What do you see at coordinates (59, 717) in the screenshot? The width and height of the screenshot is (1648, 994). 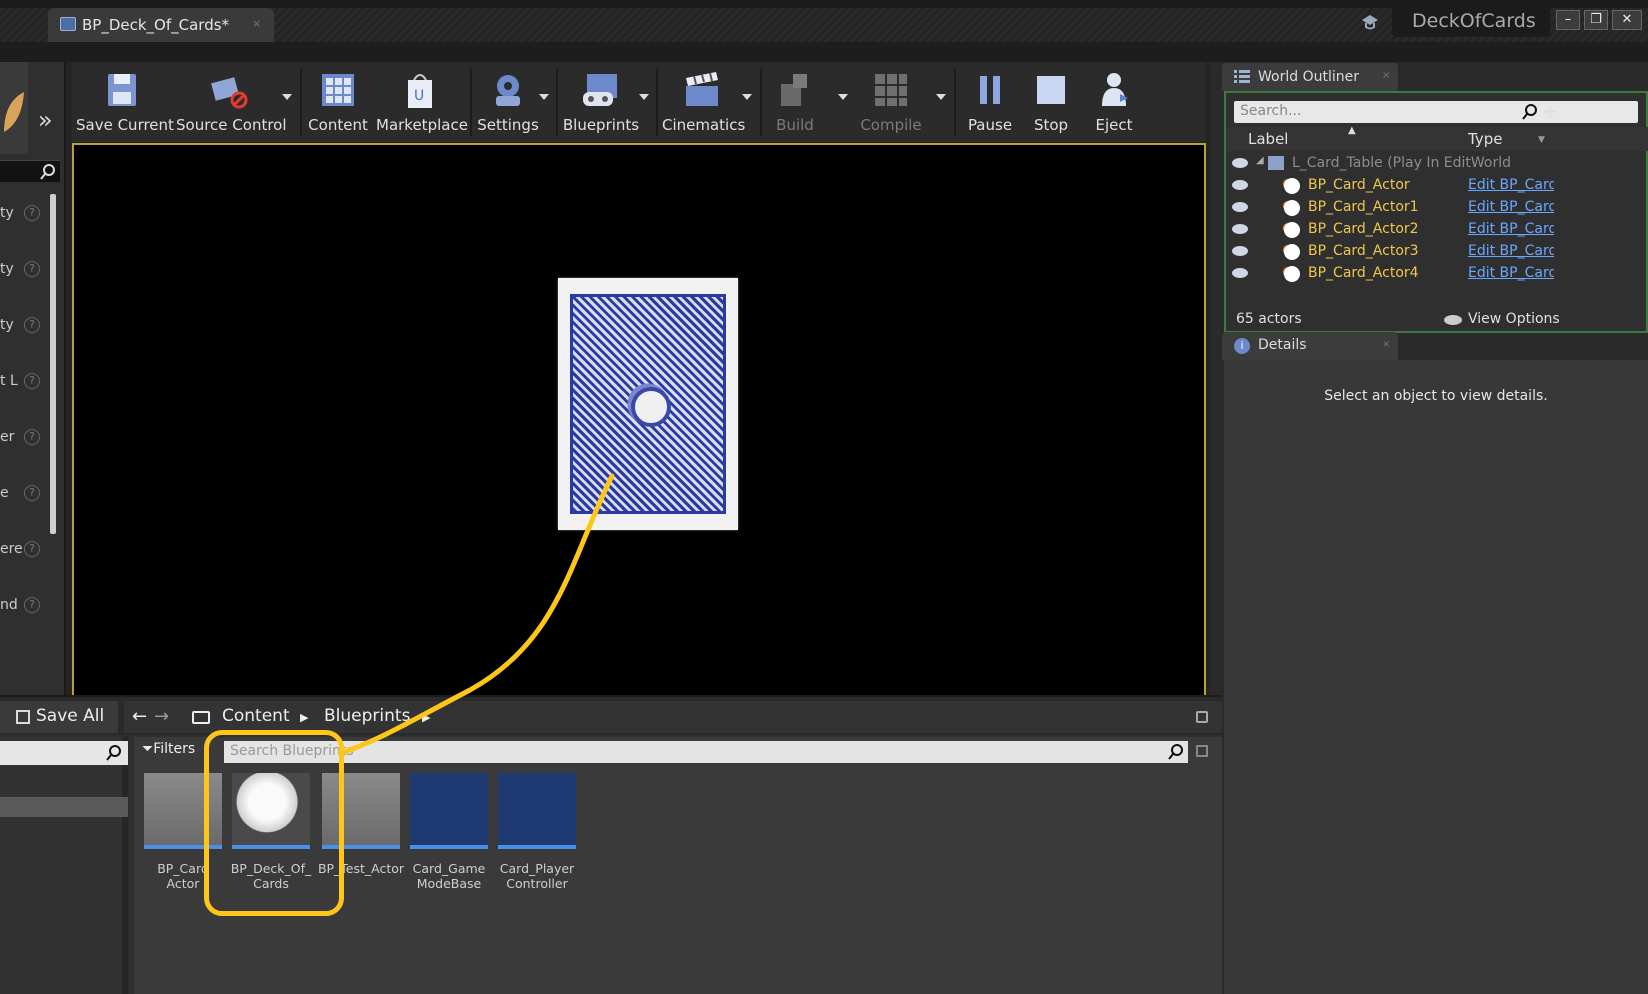 I see `save-all-button: Save All` at bounding box center [59, 717].